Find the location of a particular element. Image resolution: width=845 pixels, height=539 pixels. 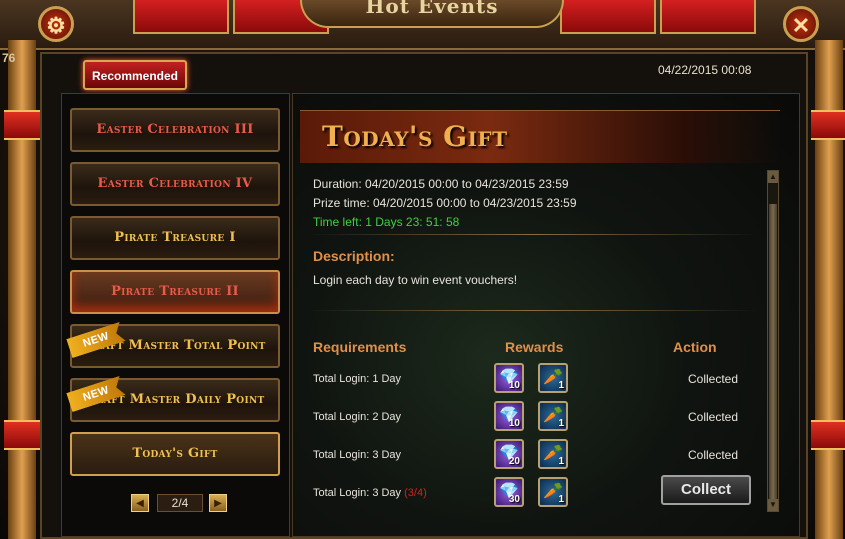

action-header: Action is located at coordinates (695, 347).